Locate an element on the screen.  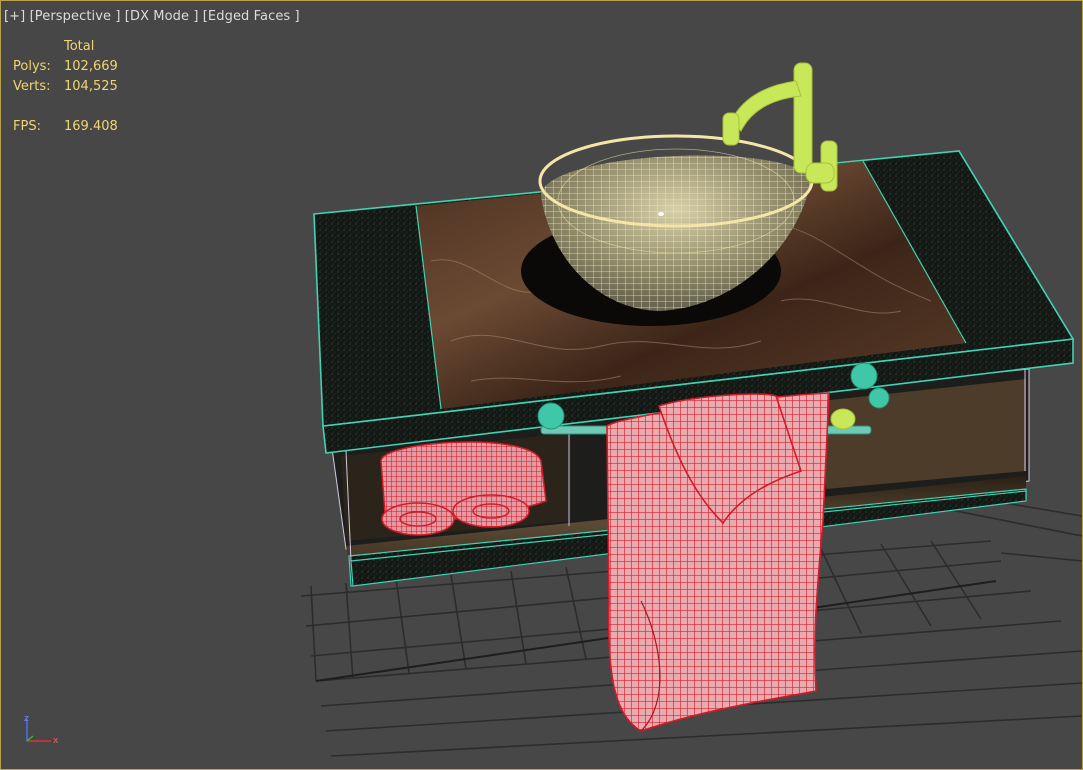
viewport-point-of-view-menu: [Perspective ] is located at coordinates (75, 16).